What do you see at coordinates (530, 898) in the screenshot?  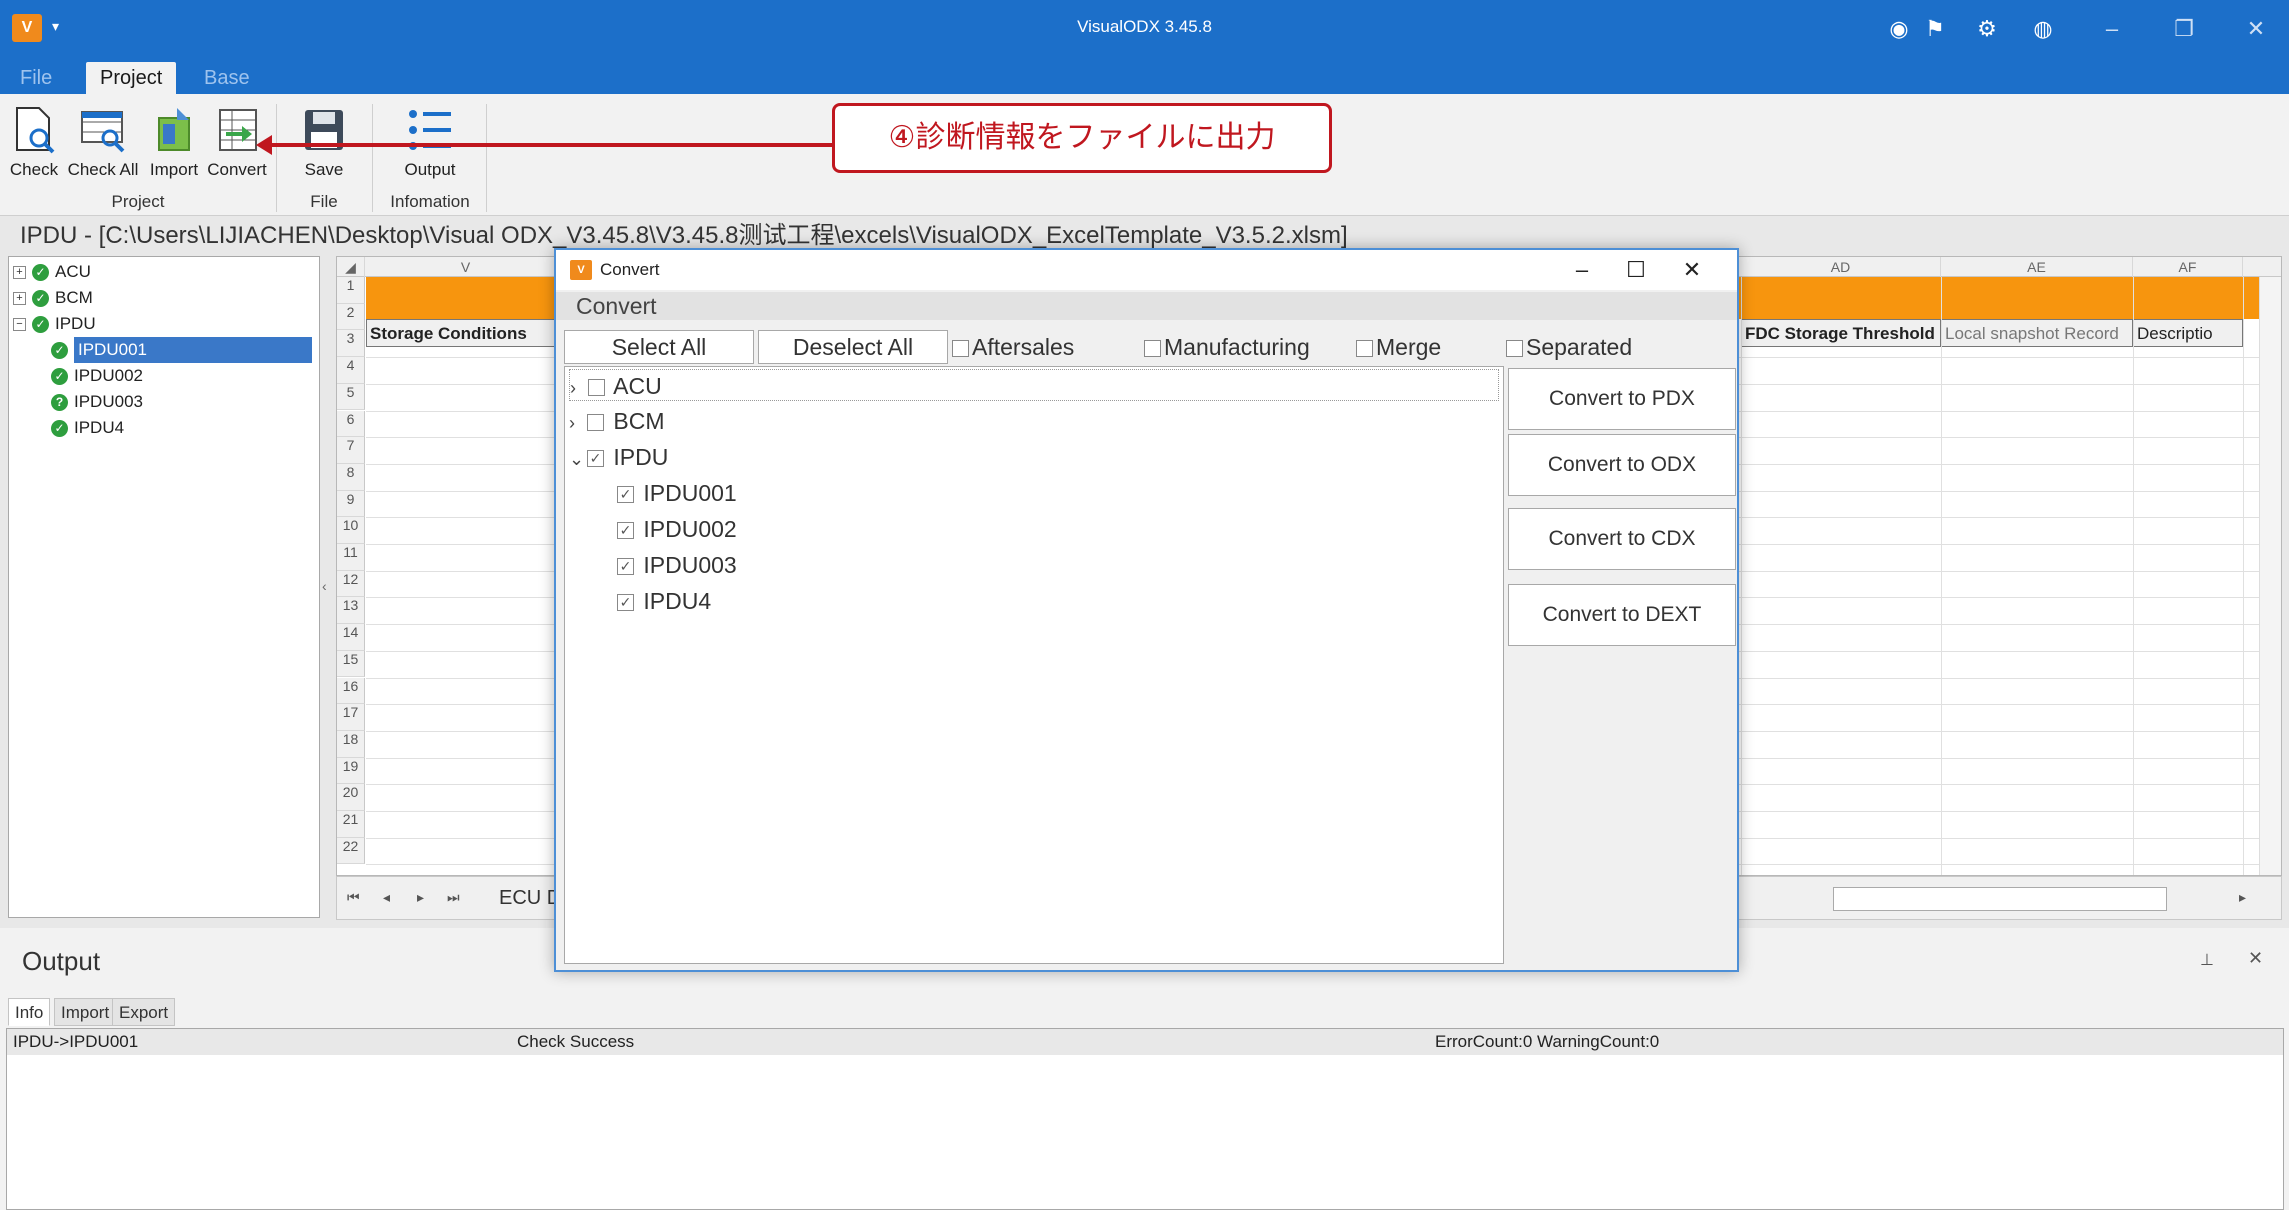 I see `sheet-tab: ECU D` at bounding box center [530, 898].